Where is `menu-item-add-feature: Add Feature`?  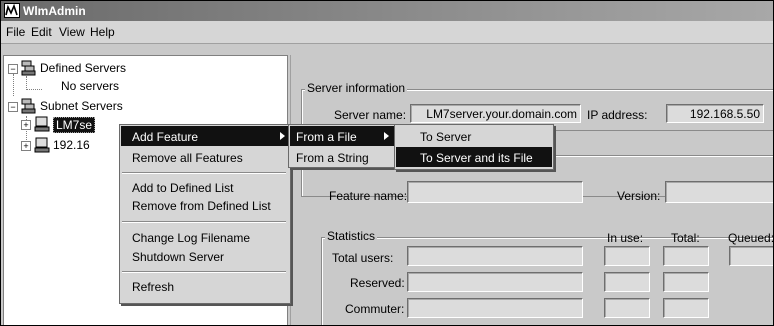
menu-item-add-feature: Add Feature is located at coordinates (165, 137).